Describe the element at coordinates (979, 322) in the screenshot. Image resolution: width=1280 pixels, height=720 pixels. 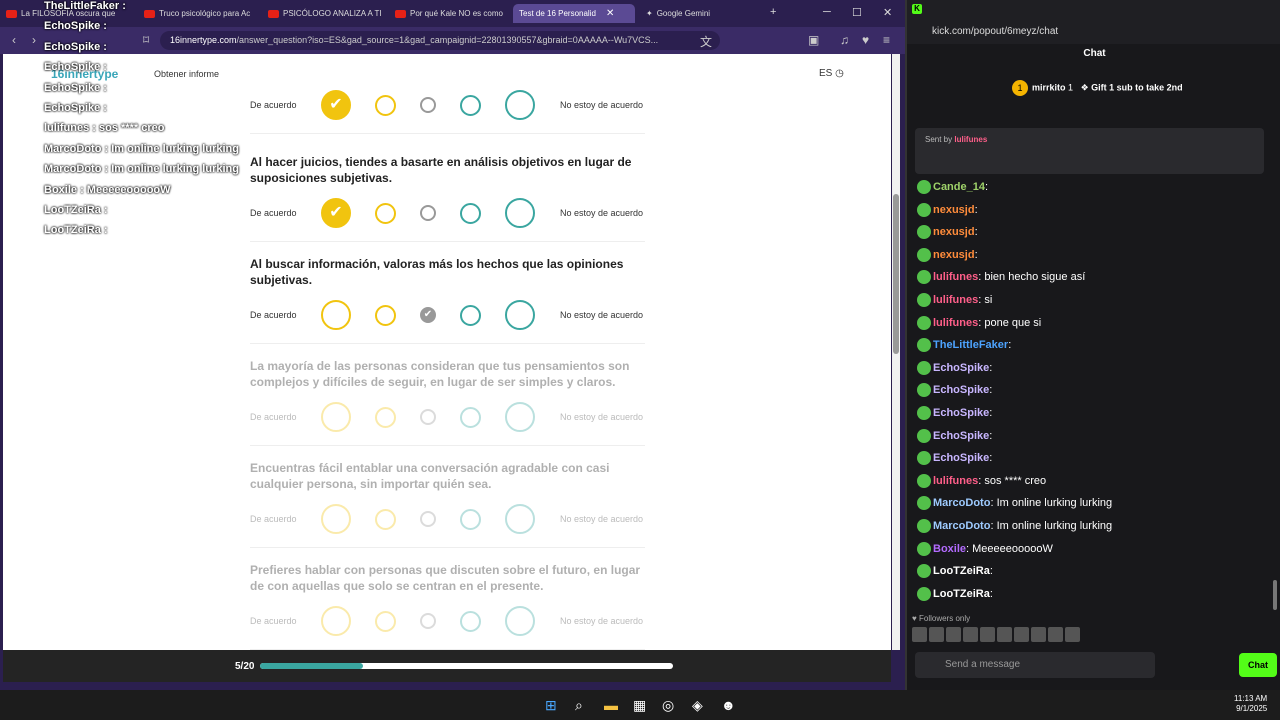
I see `chat-message: lulifunes: pone que si` at that location.